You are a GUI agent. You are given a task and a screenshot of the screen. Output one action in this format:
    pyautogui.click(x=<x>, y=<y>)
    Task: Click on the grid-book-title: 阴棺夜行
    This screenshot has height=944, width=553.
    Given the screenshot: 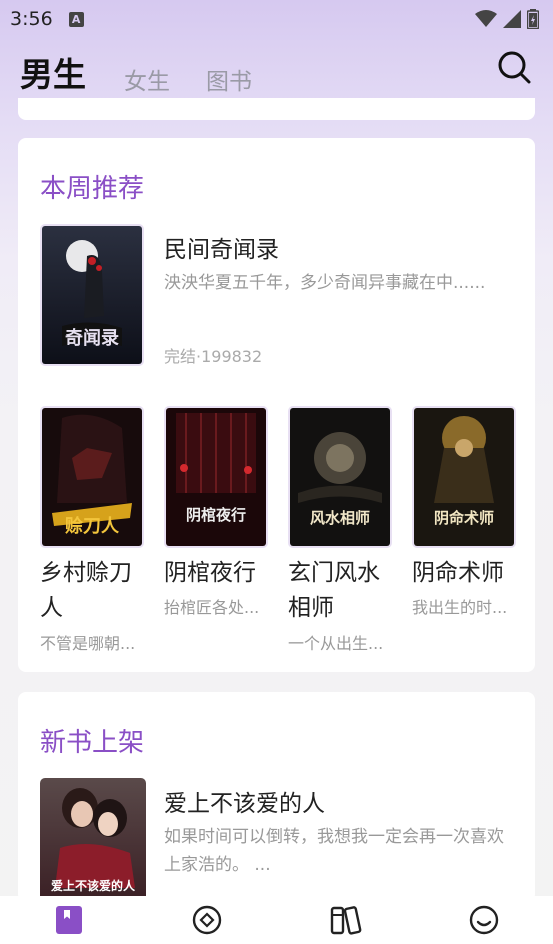 What is the action you would take?
    pyautogui.click(x=219, y=573)
    